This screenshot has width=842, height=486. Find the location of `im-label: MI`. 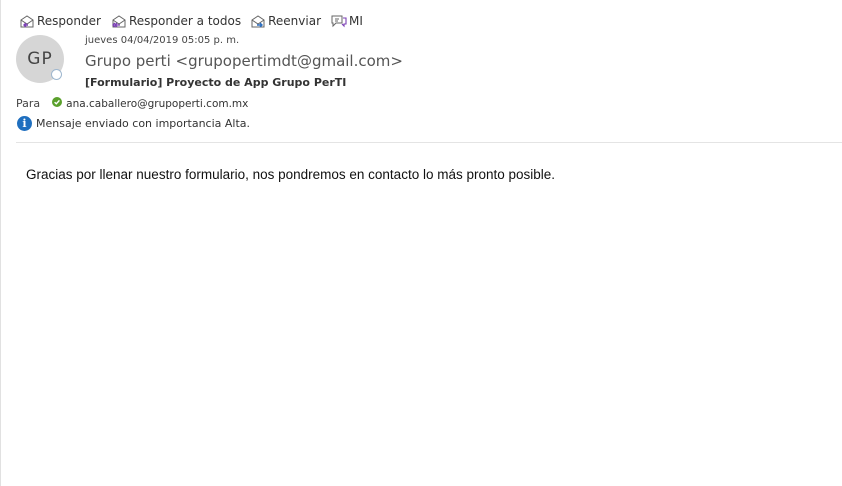

im-label: MI is located at coordinates (356, 21).